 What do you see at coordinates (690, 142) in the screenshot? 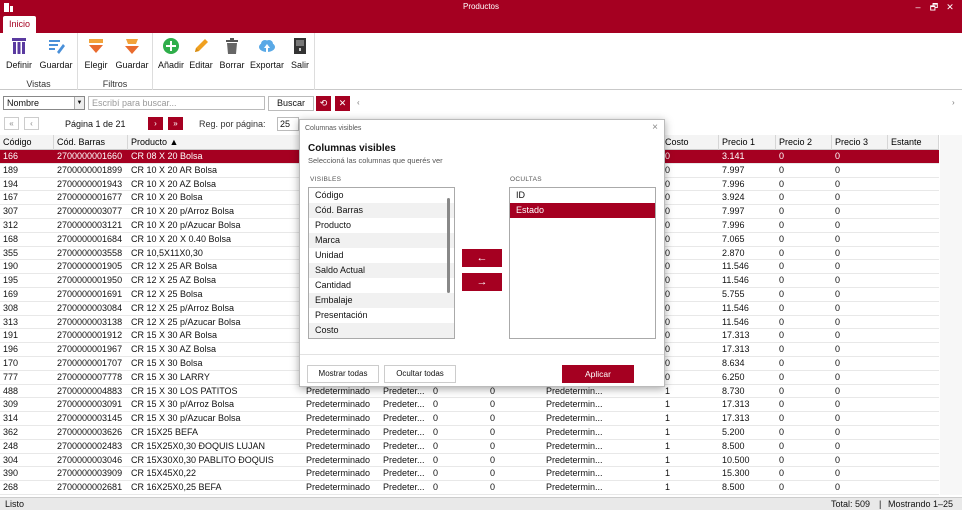
I see `column-header: Costo` at bounding box center [690, 142].